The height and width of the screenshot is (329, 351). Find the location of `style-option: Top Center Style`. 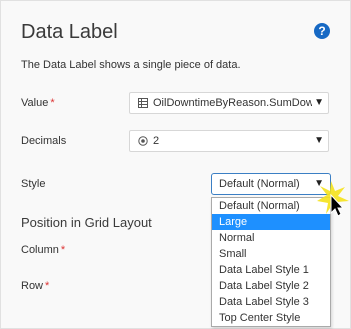

style-option: Top Center Style is located at coordinates (271, 318).